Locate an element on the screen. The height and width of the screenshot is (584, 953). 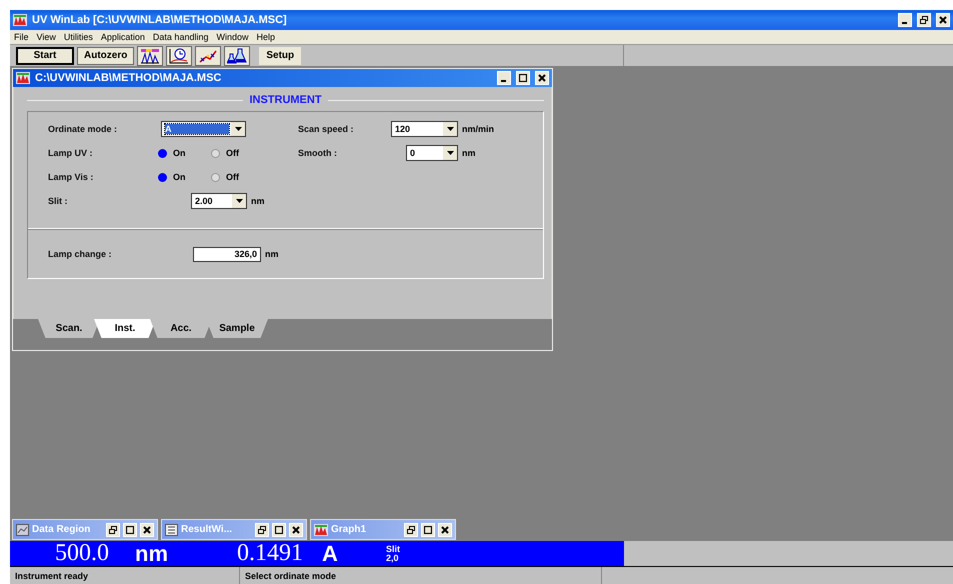
minimized-window-title: Data Region is located at coordinates (62, 529).